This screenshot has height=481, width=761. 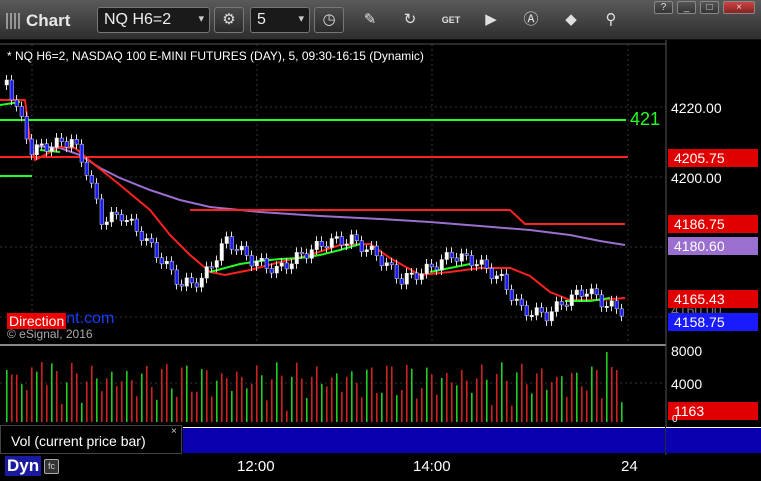 What do you see at coordinates (91, 439) in the screenshot?
I see `volume-study-label: Vol (current price bar)` at bounding box center [91, 439].